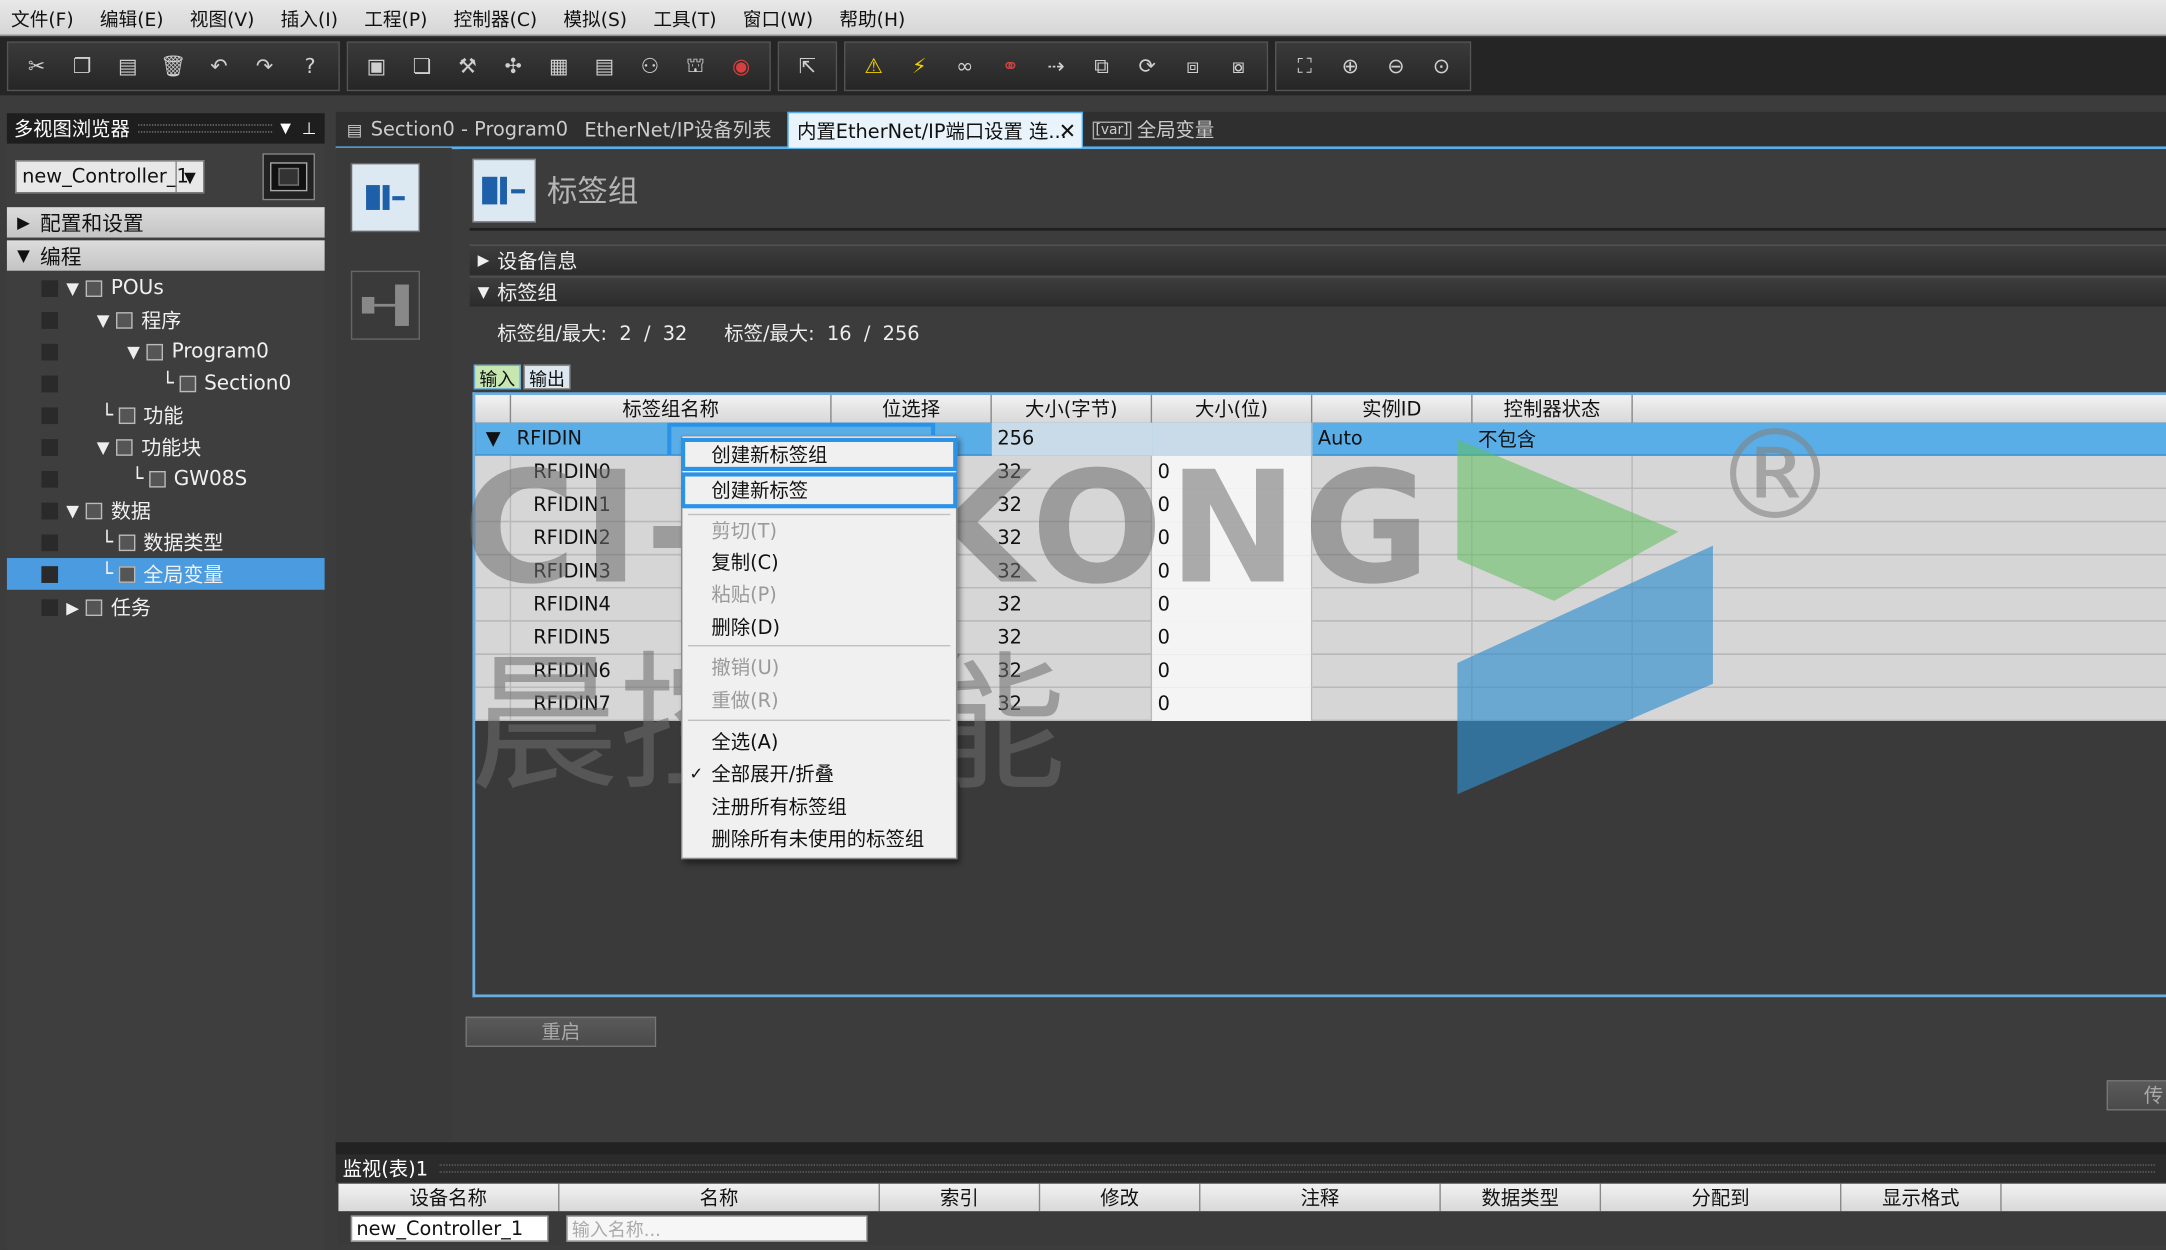 Image resolution: width=2166 pixels, height=1250 pixels. I want to click on menu-create-tag-group: 创建新标签组, so click(819, 454).